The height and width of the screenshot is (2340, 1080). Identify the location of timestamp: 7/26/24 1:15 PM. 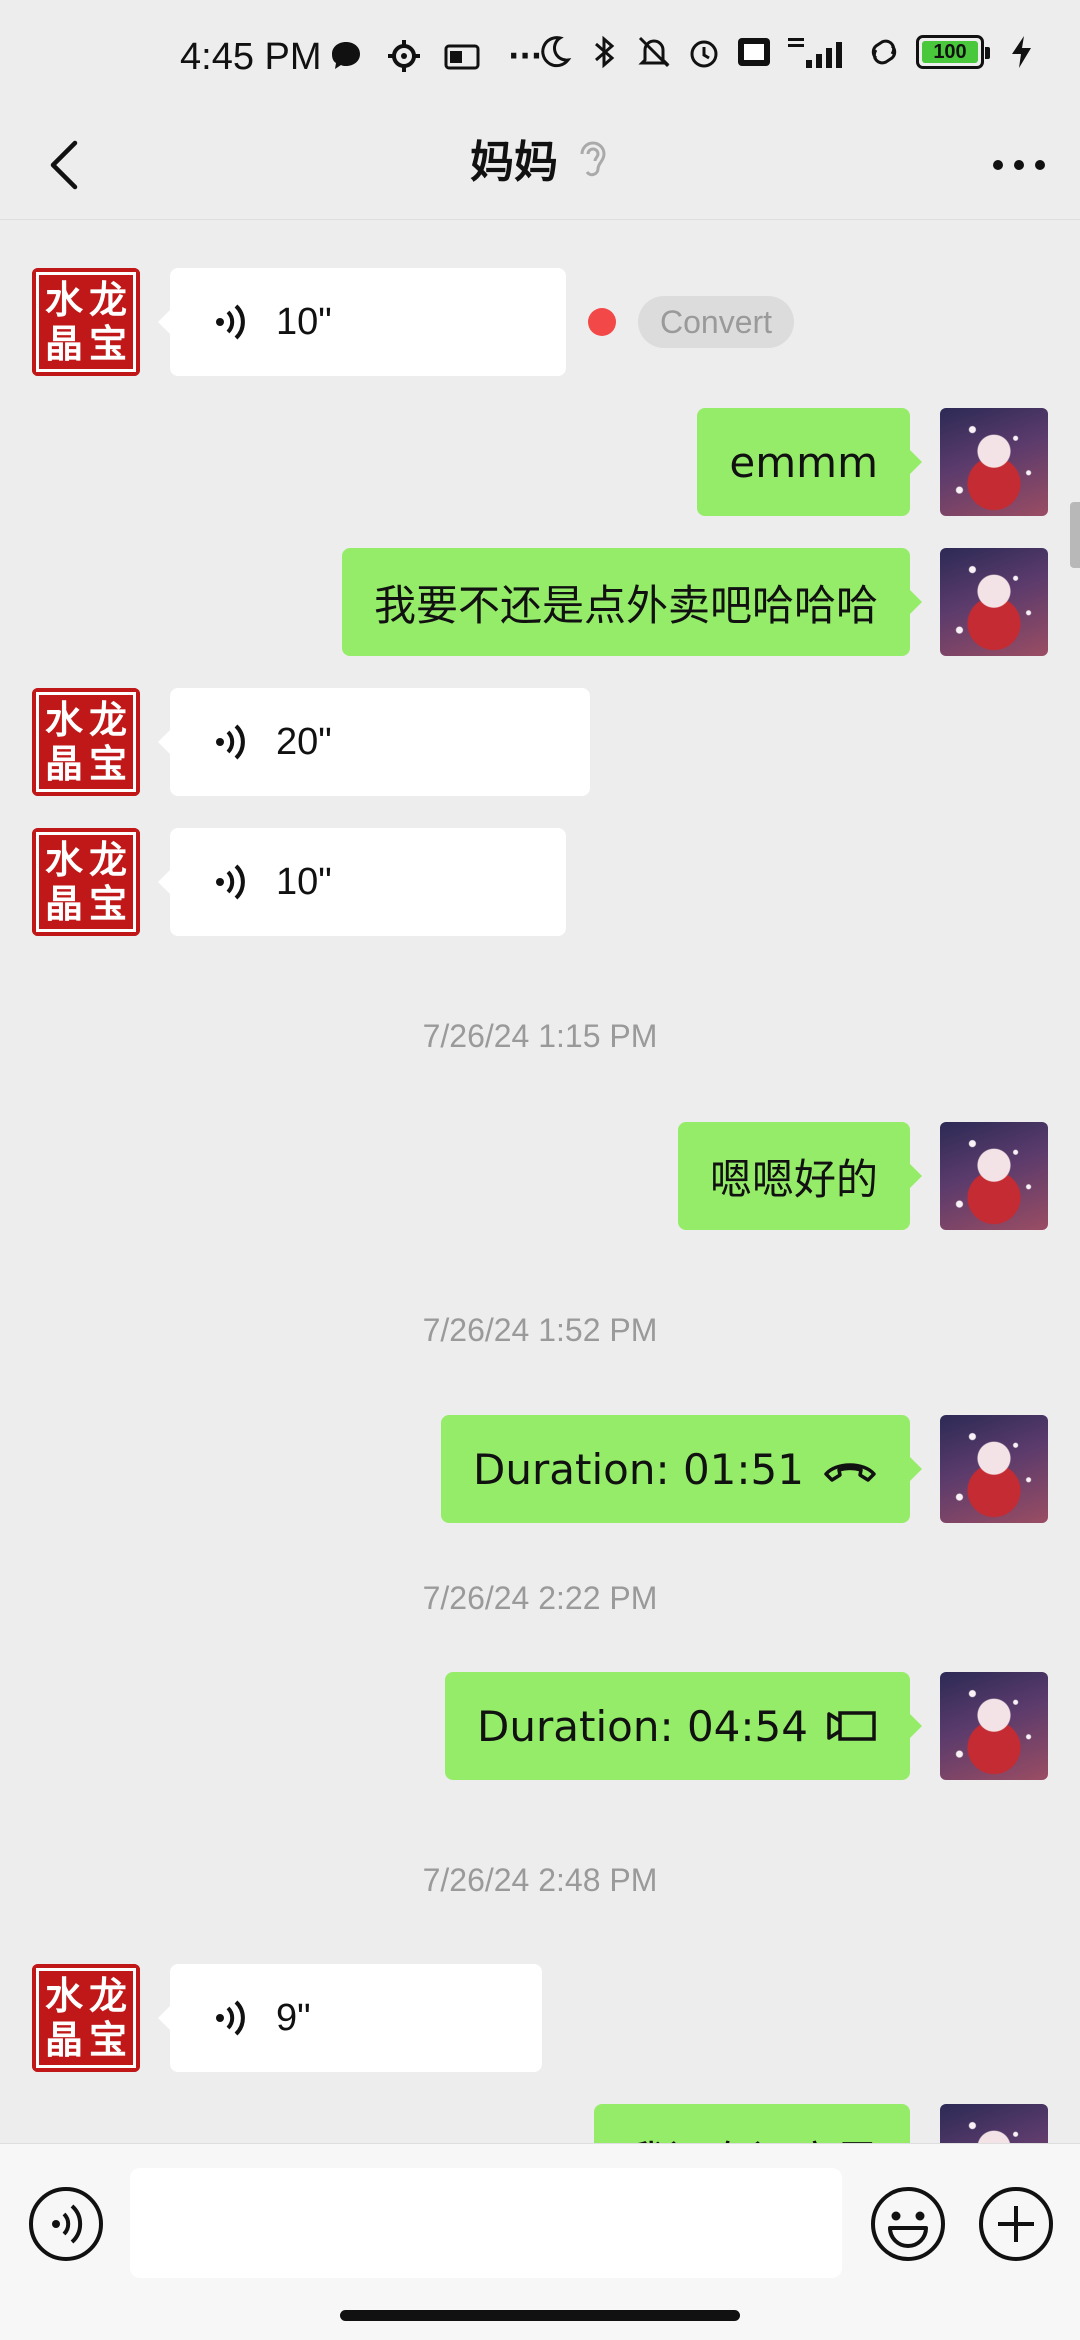
(540, 1036).